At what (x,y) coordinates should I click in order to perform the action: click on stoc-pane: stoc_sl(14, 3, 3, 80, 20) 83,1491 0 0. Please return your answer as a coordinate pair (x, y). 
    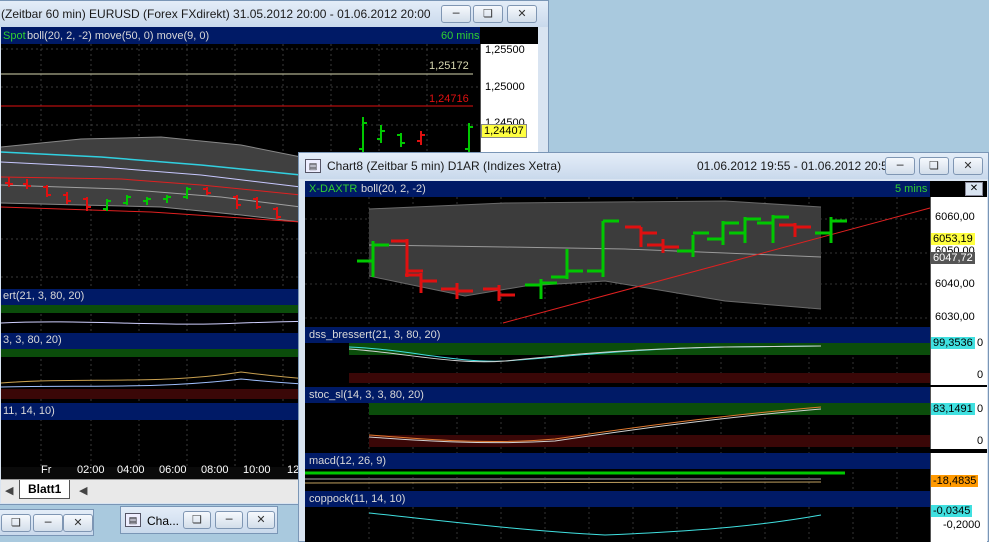
    Looking at the image, I should click on (646, 418).